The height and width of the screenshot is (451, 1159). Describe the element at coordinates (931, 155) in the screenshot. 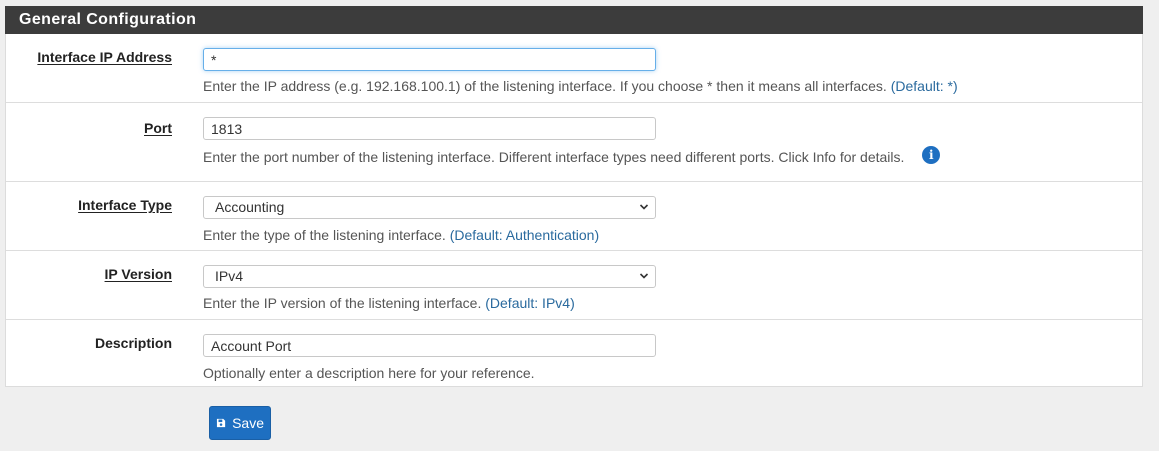

I see `info-icon: i` at that location.